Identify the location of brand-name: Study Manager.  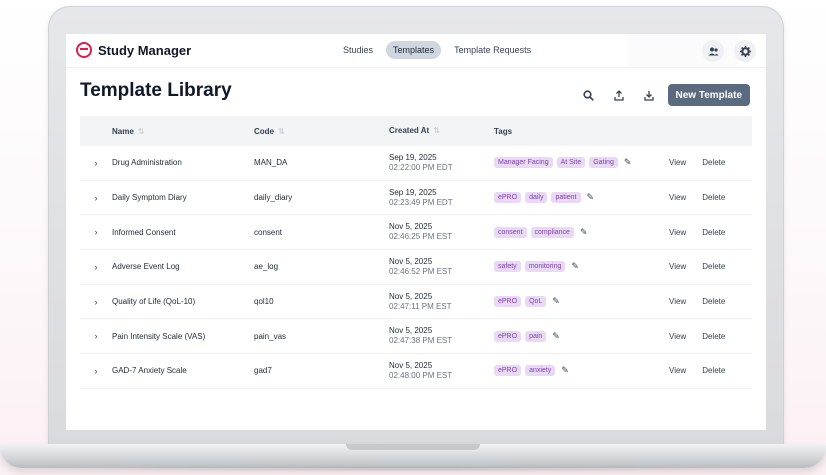
(145, 50).